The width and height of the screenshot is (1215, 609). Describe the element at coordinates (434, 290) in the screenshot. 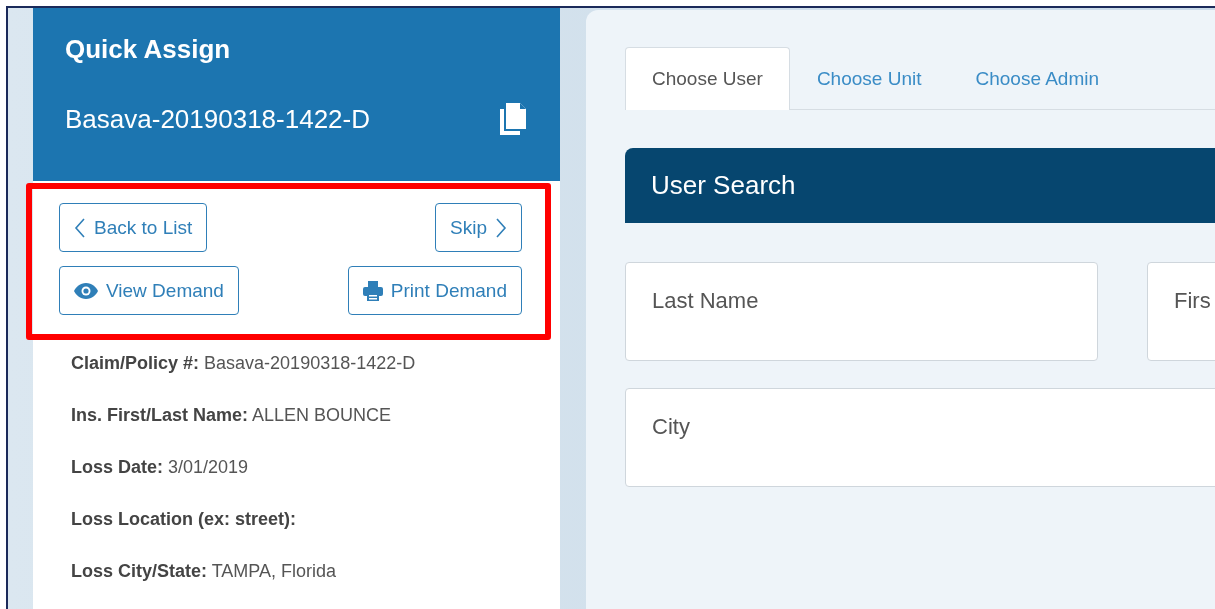

I see `action-button: Print Demand` at that location.